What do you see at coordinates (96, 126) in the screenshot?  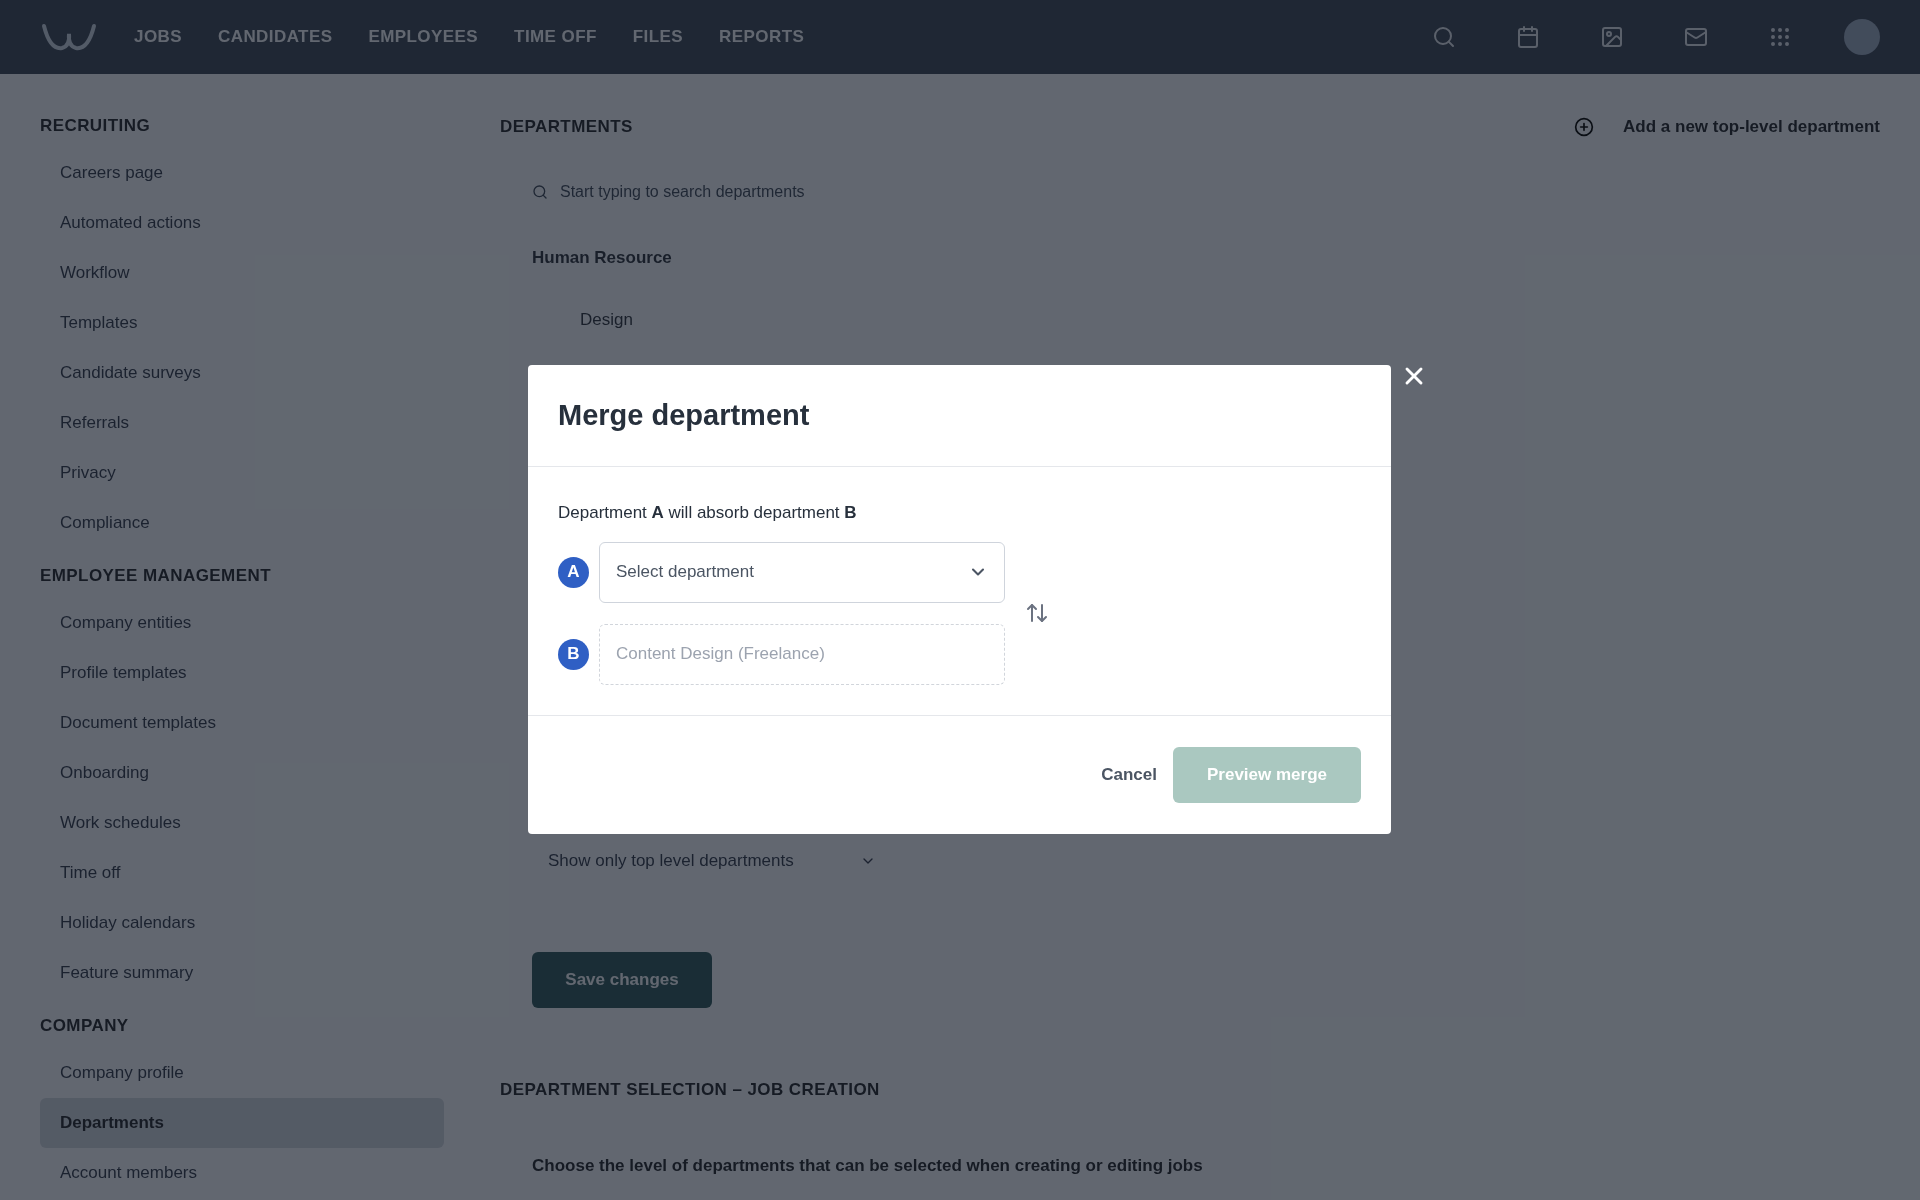 I see `sidebar-section-title: RECRUITING` at bounding box center [96, 126].